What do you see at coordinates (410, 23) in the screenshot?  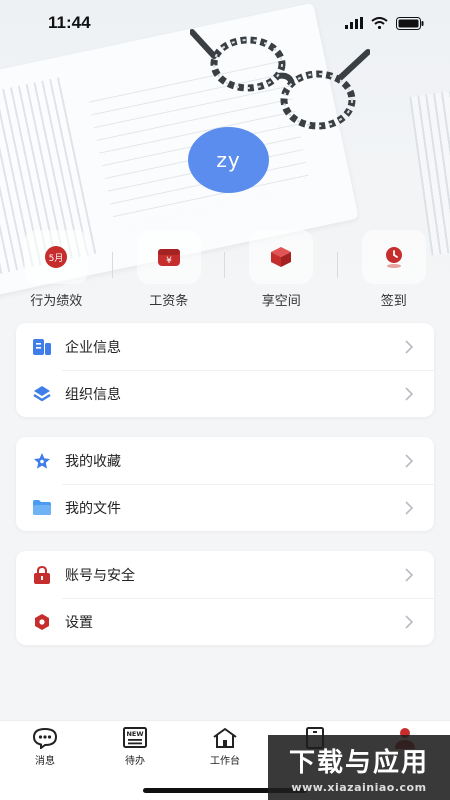 I see `battery-icon` at bounding box center [410, 23].